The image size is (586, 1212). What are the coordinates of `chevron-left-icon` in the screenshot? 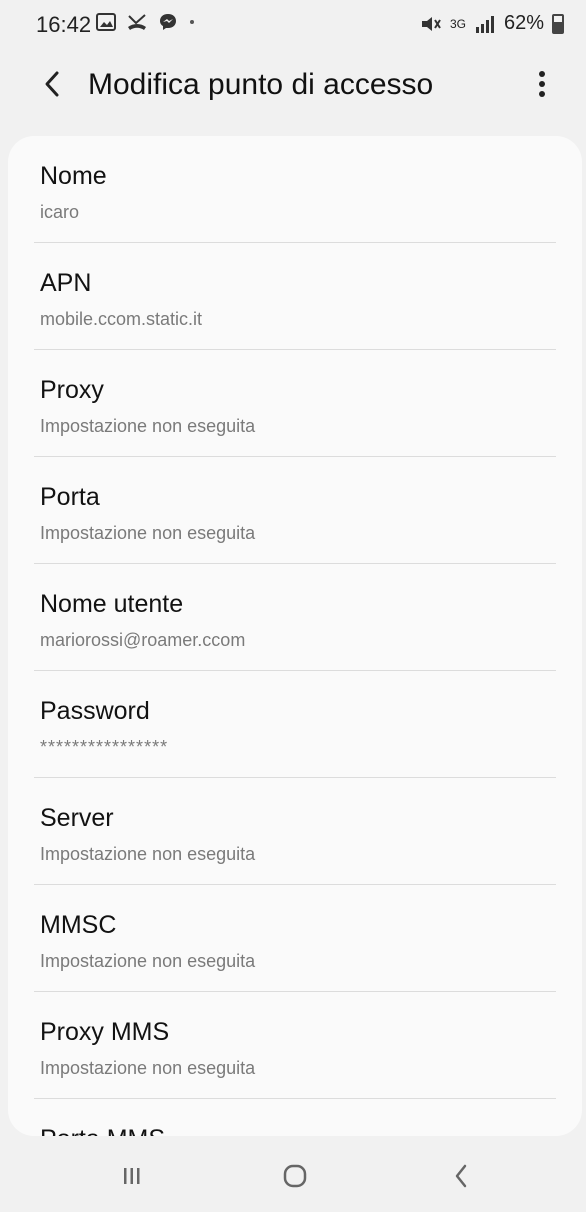 It's located at (52, 84).